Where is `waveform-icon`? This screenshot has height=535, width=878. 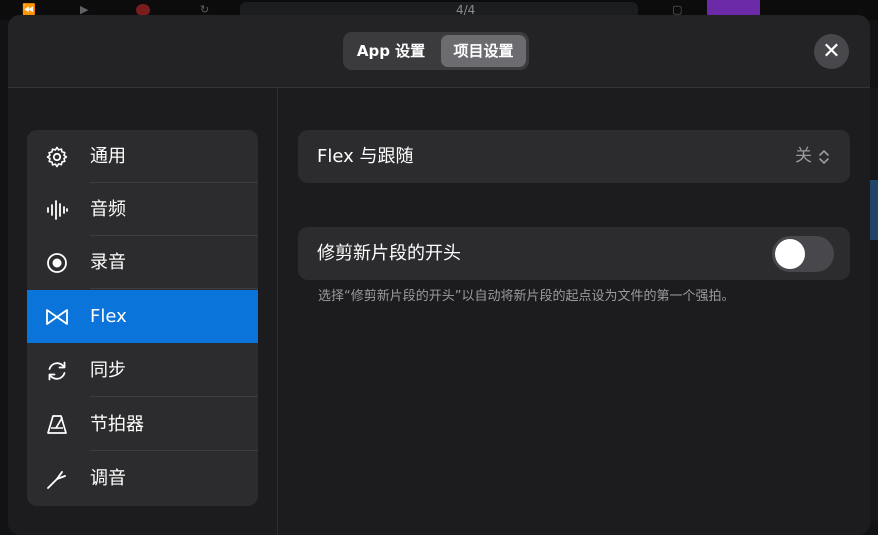
waveform-icon is located at coordinates (57, 210).